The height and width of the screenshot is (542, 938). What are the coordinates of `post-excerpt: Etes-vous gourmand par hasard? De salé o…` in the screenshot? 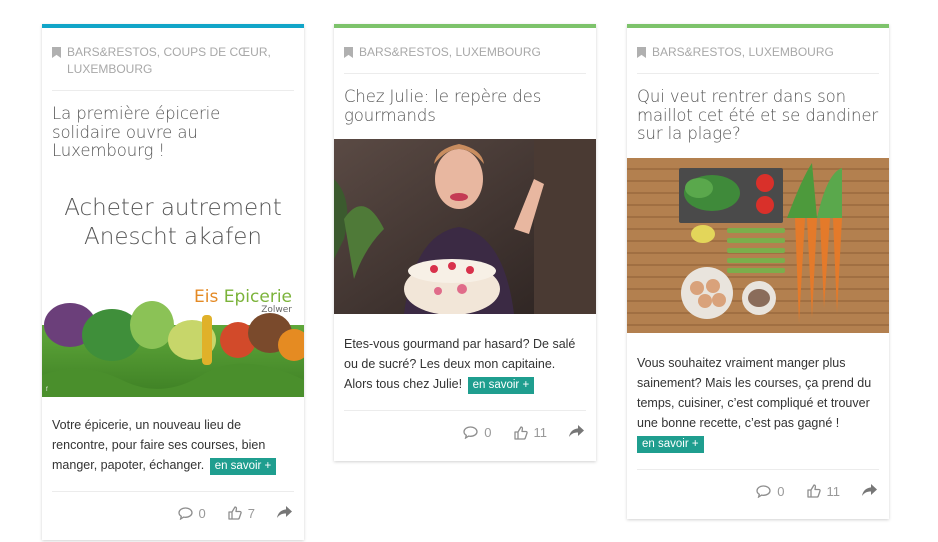 It's located at (465, 362).